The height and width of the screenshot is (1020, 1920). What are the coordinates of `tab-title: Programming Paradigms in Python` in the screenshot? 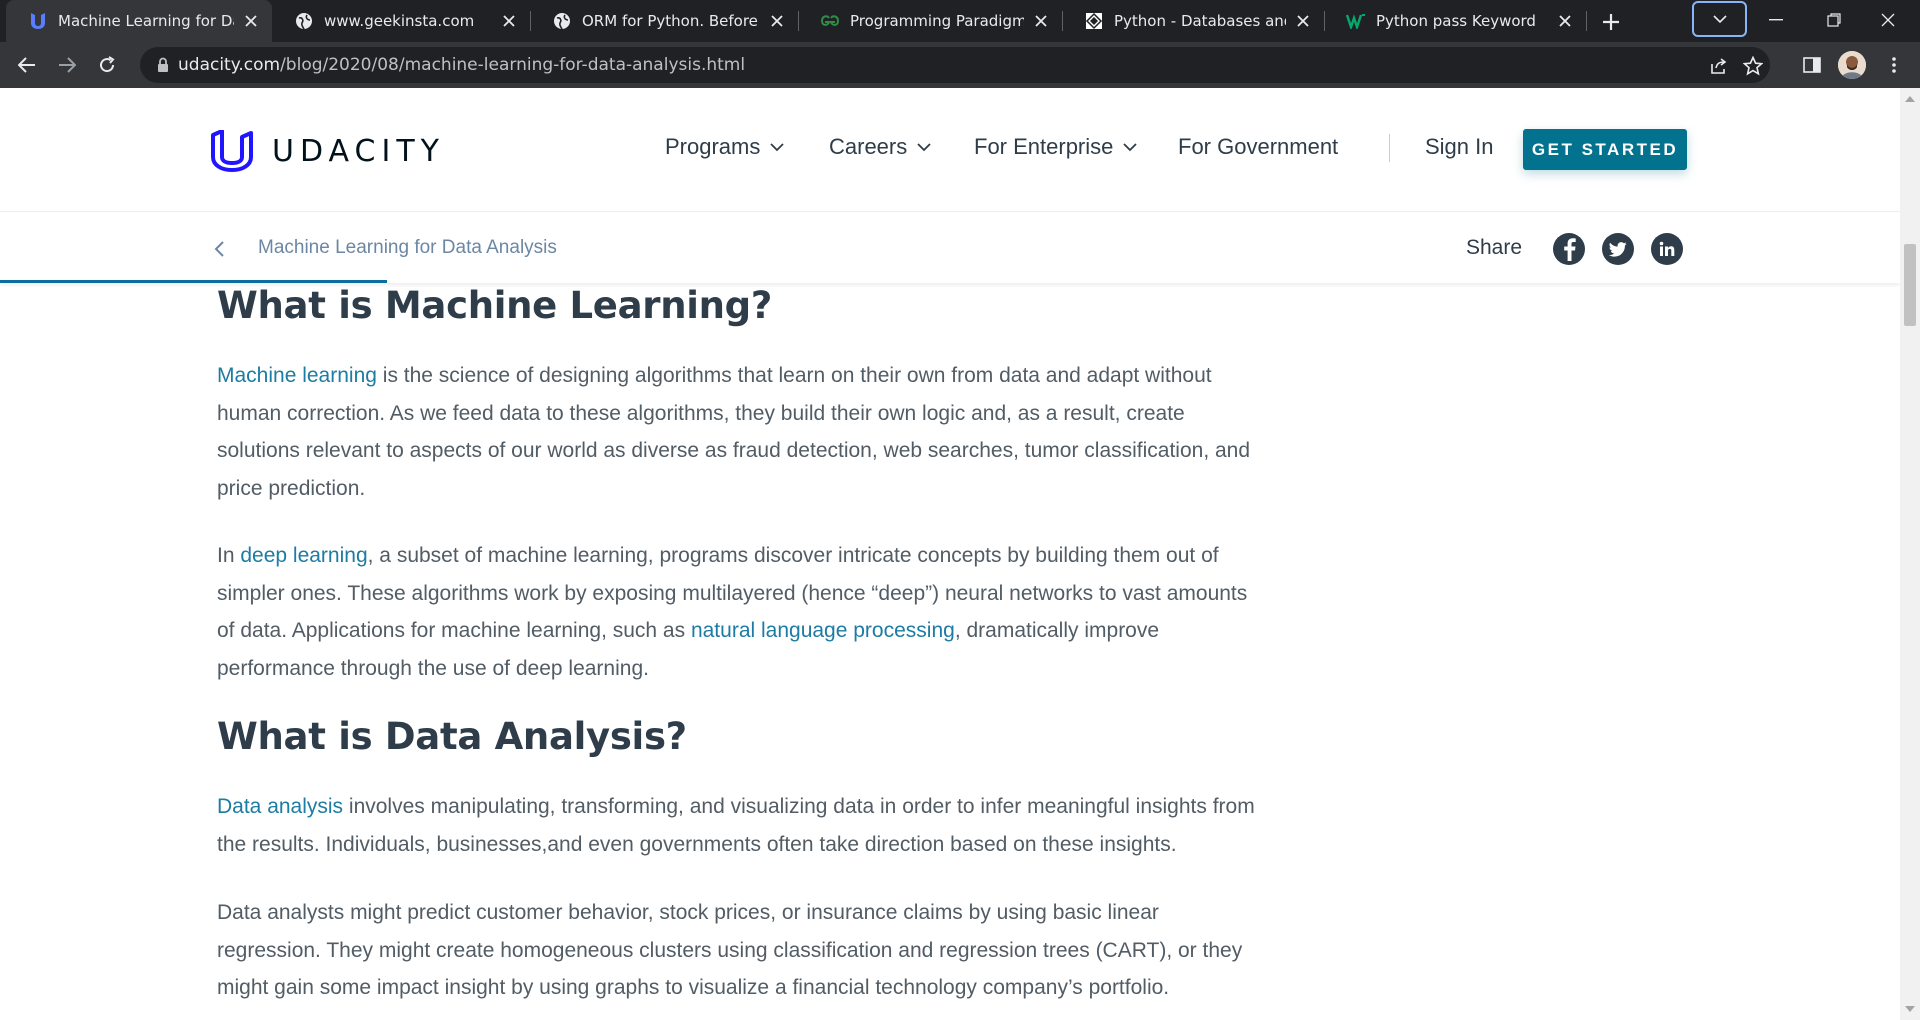 It's located at (937, 21).